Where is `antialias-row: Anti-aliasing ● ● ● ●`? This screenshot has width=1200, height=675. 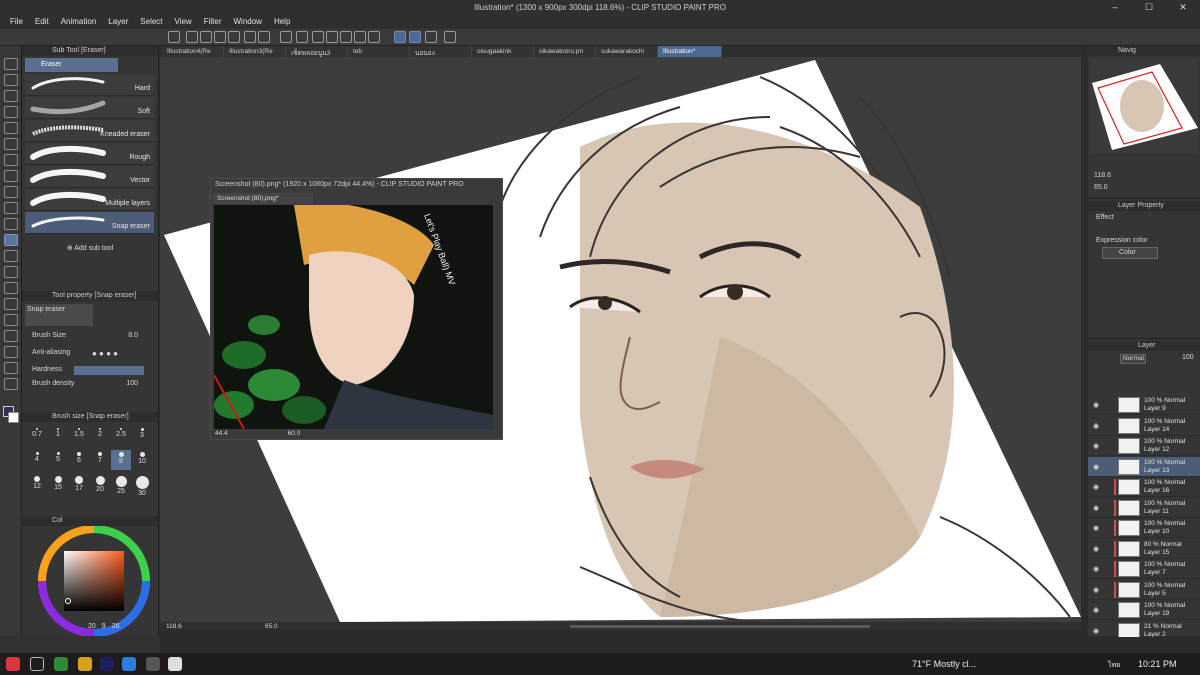 antialias-row: Anti-aliasing ● ● ● ● is located at coordinates (93, 354).